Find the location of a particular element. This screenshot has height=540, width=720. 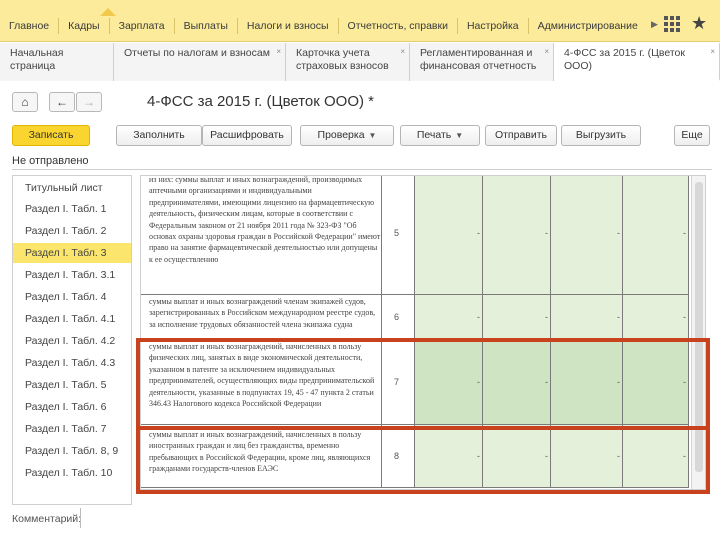

row-code-cell: 5 is located at coordinates (397, 235).